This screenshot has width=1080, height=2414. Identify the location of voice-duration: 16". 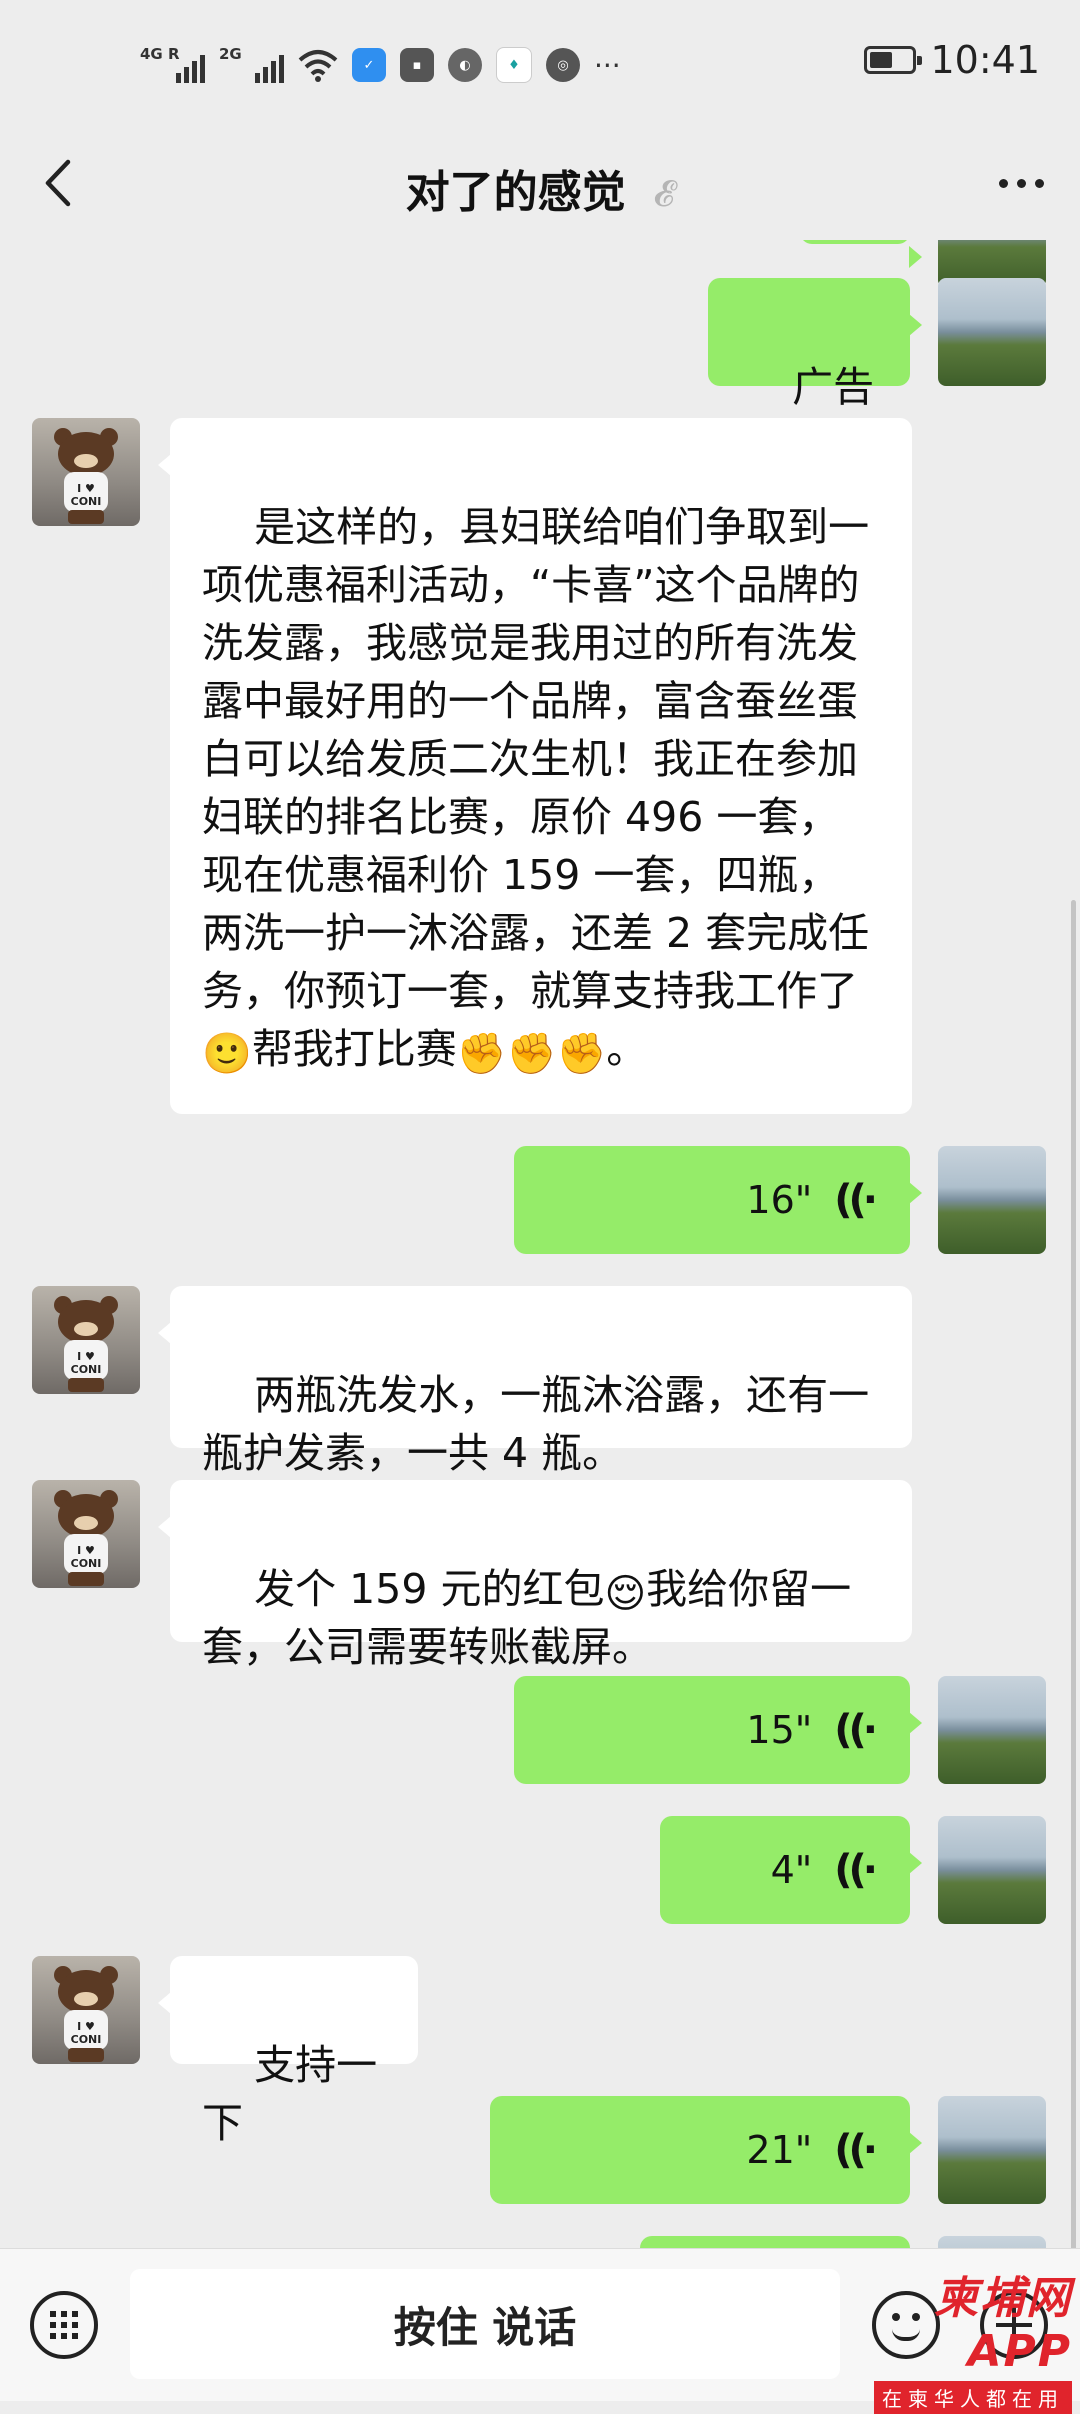
(779, 1200).